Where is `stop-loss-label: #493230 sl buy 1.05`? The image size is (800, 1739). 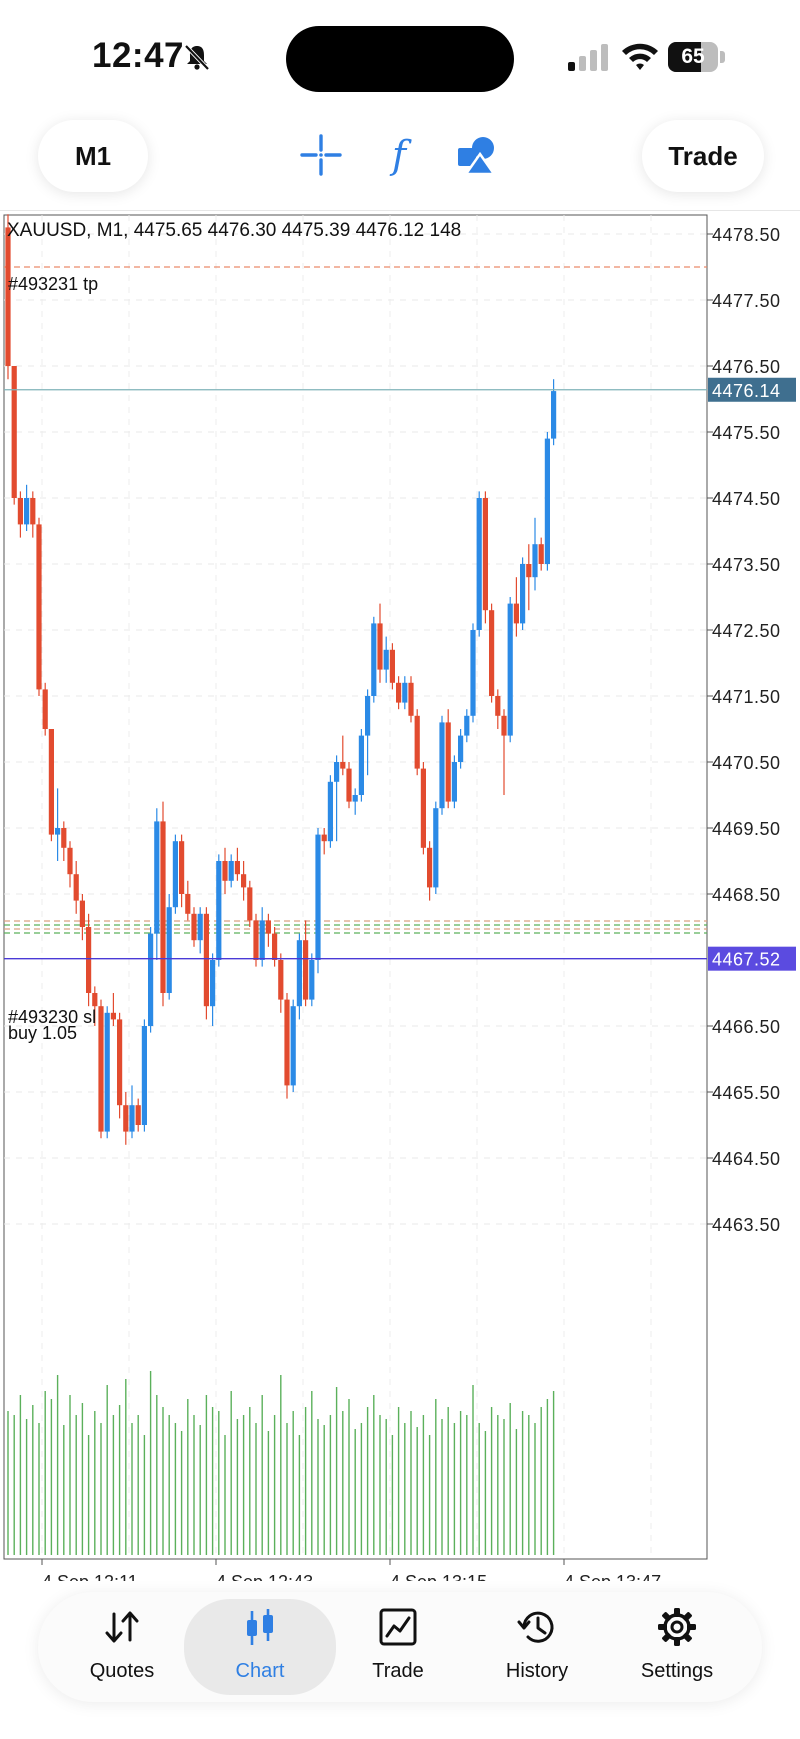 stop-loss-label: #493230 sl buy 1.05 is located at coordinates (52, 1025).